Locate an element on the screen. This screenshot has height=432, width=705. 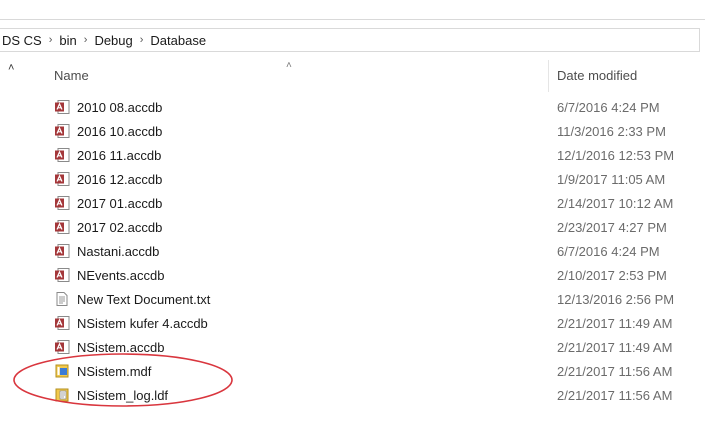
file-date-modified: 2/10/2017 2:53 PM is located at coordinates (612, 275).